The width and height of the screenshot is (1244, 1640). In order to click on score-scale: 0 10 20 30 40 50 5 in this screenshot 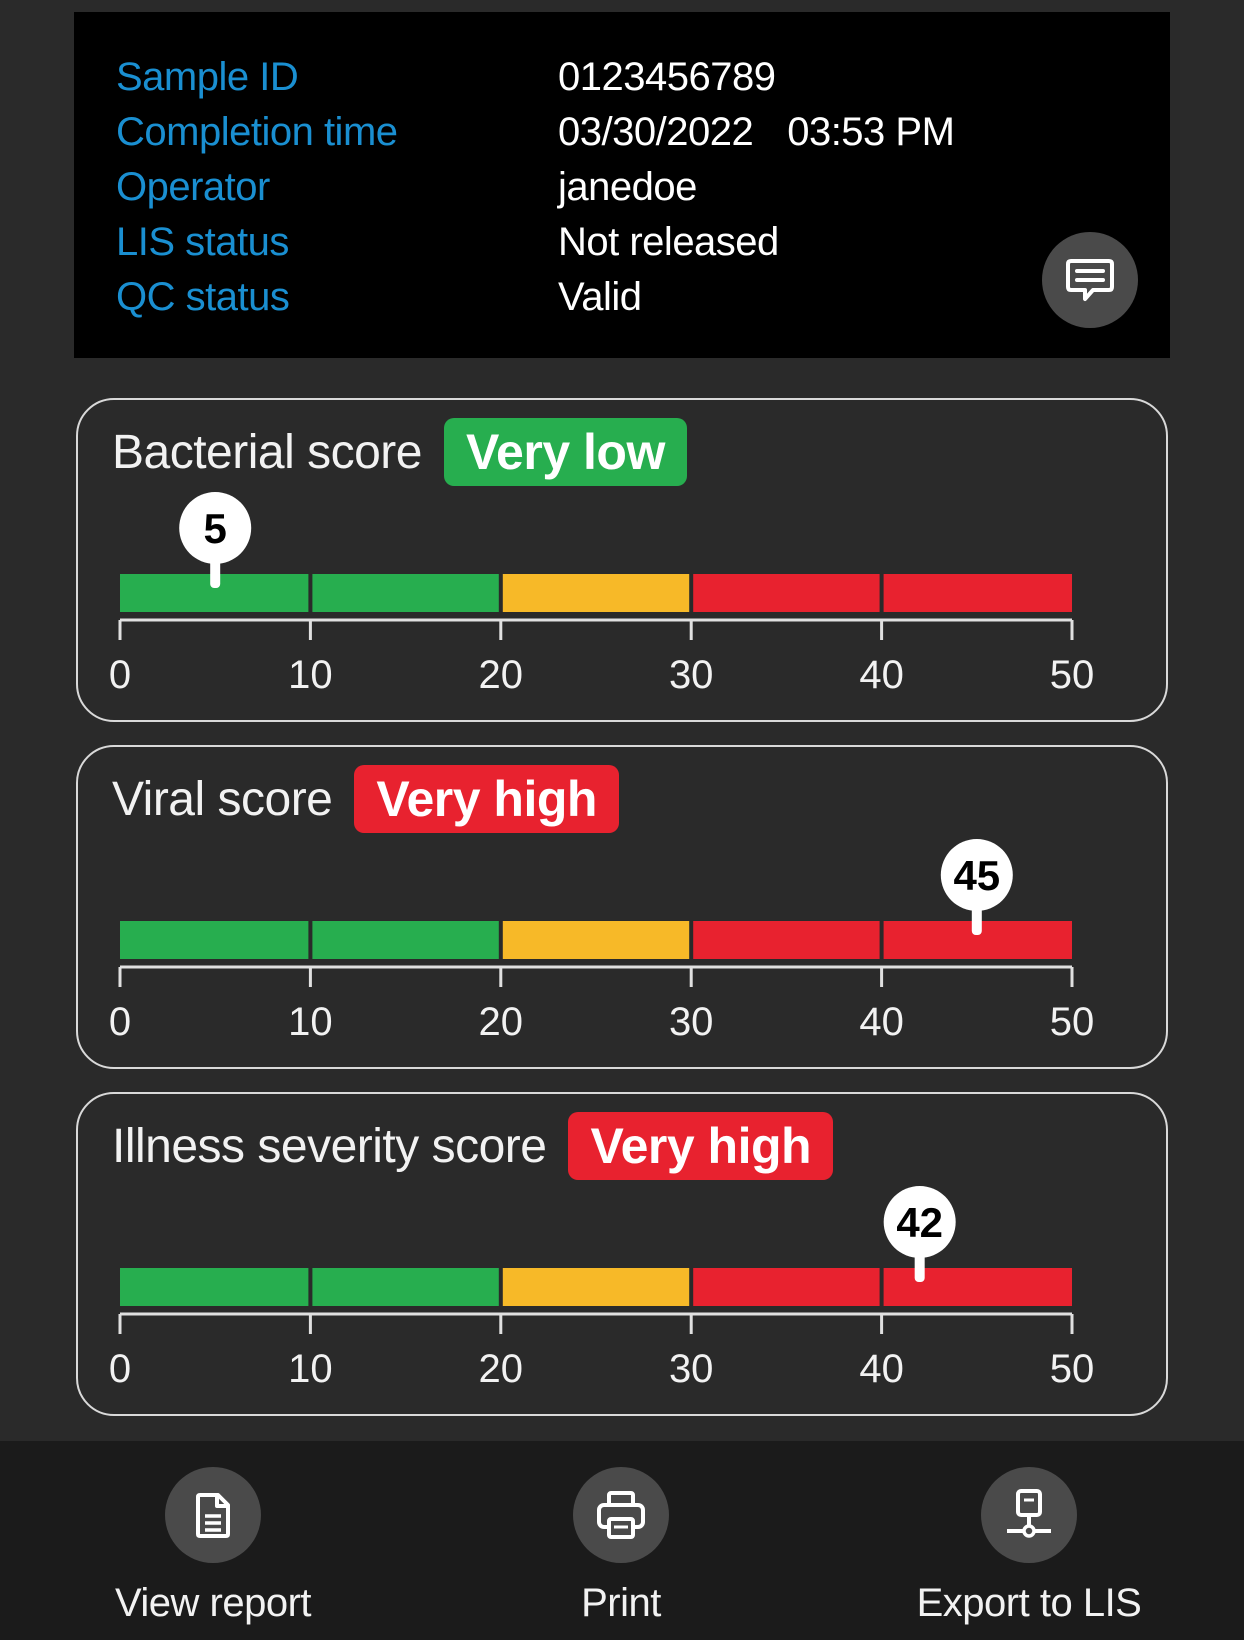, I will do `click(602, 594)`.